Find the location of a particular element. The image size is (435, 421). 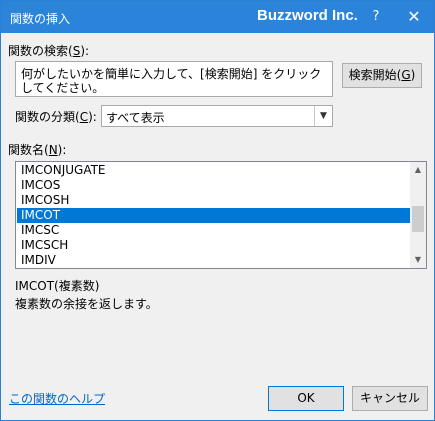

search-button: 検索開始(G) is located at coordinates (382, 75).